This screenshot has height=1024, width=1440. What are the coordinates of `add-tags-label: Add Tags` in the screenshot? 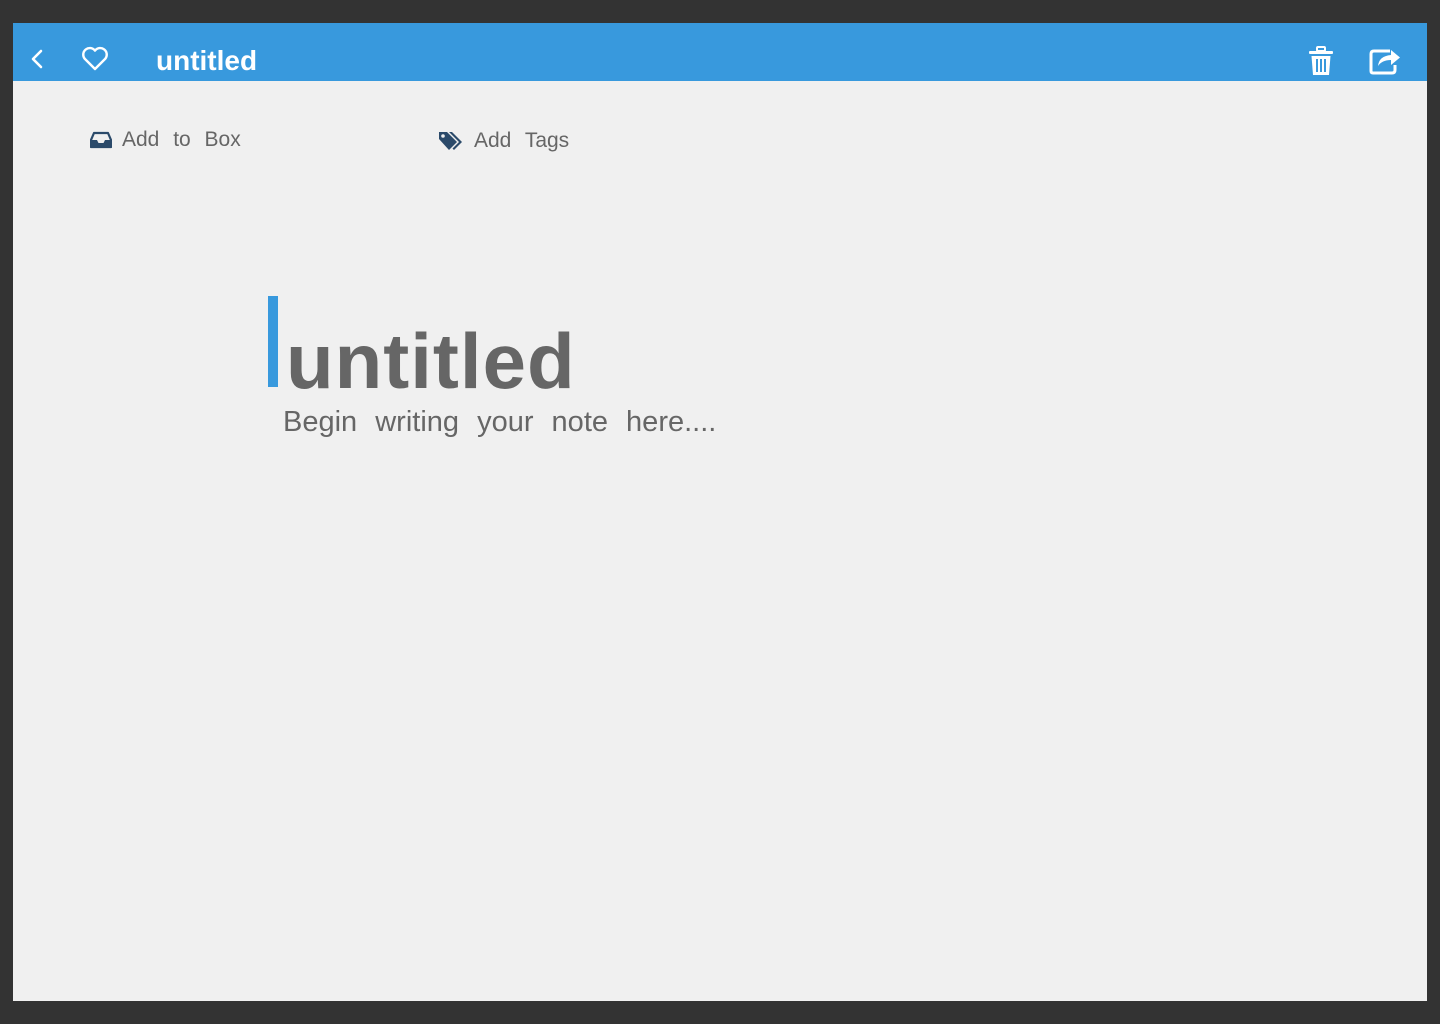 It's located at (522, 140).